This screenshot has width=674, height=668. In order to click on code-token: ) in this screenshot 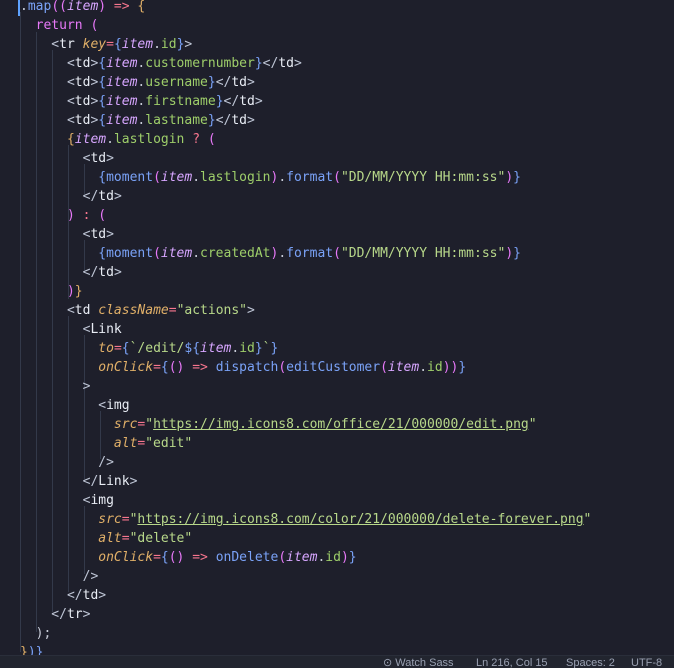, I will do `click(70, 291)`.